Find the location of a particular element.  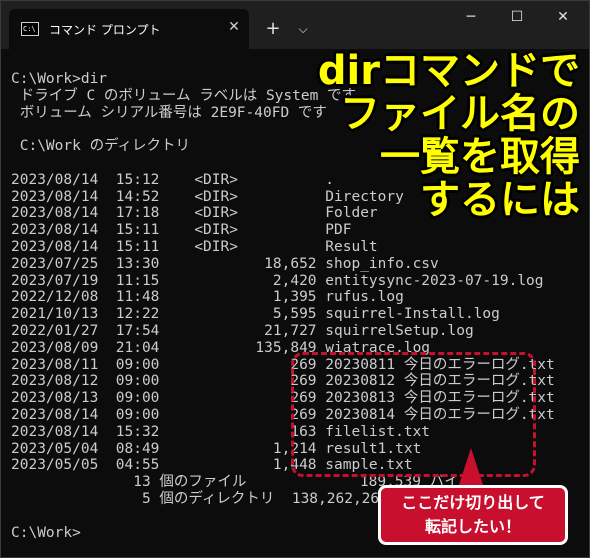

terminal-line: C:\Work>dir is located at coordinates (59, 79).